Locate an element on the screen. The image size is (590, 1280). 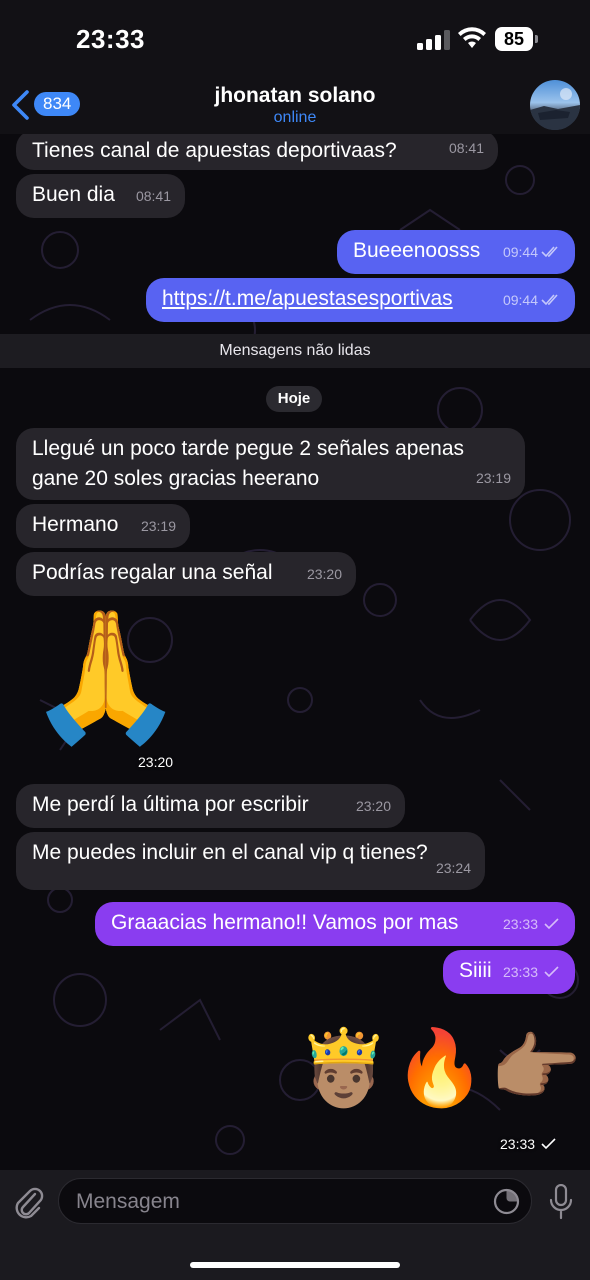
battery-icon: 85 is located at coordinates (517, 39).